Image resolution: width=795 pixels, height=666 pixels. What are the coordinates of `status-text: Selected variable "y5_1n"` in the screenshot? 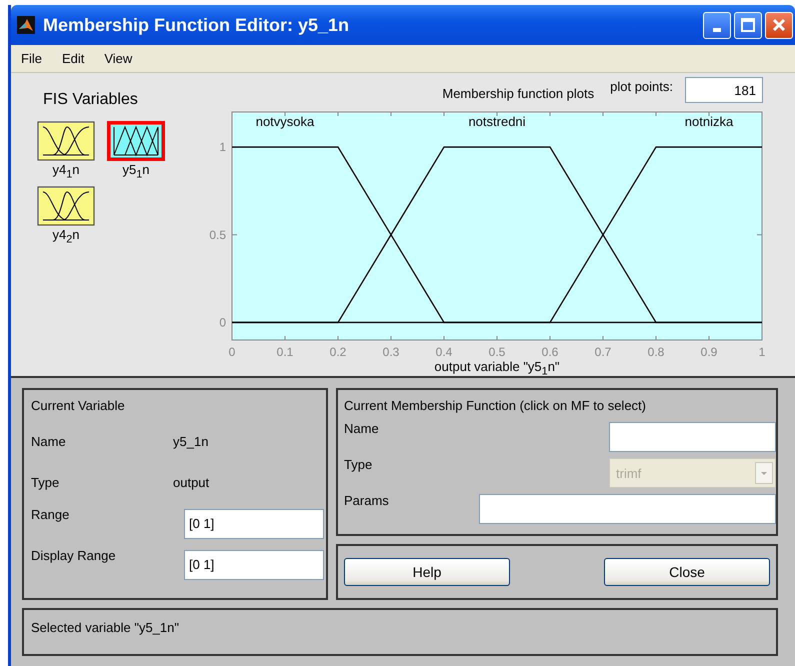 It's located at (105, 627).